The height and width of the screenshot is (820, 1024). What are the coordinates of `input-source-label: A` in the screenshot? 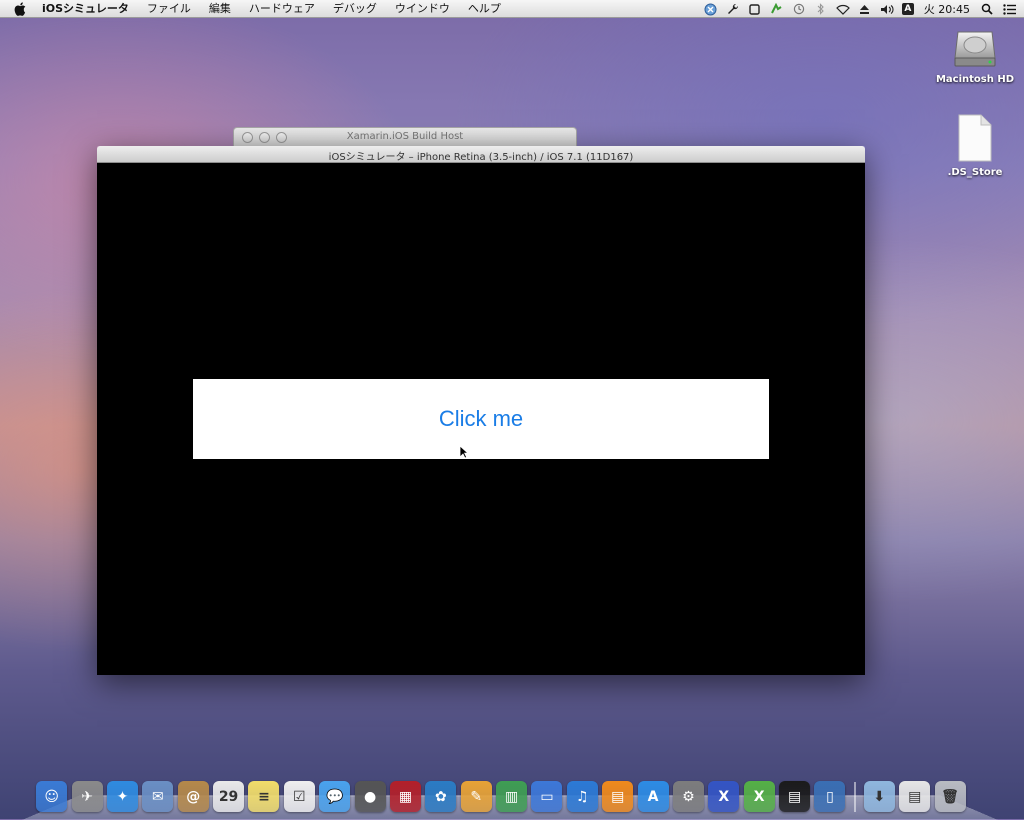 It's located at (908, 9).